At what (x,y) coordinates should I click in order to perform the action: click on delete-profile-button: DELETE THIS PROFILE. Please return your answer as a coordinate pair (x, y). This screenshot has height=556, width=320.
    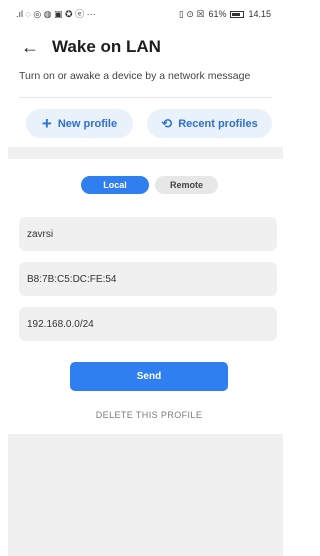
    Looking at the image, I should click on (149, 415).